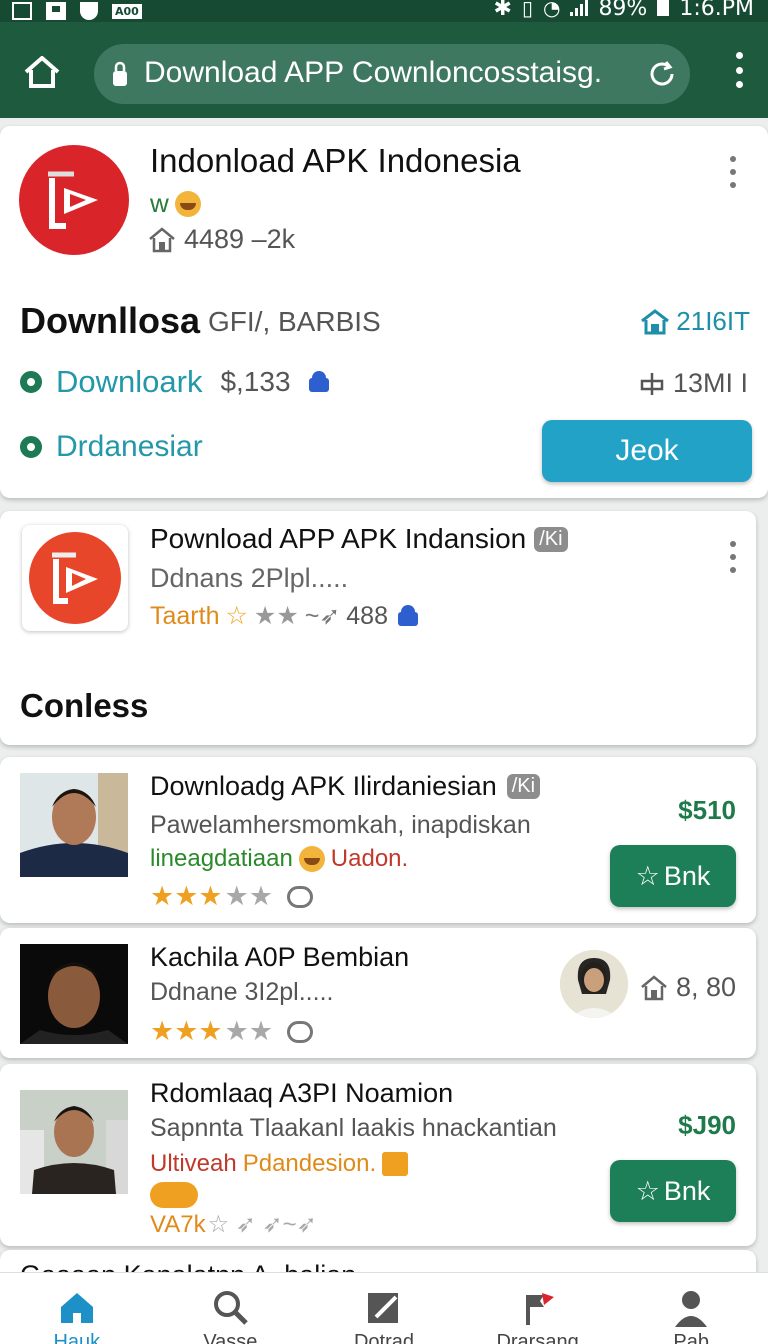 Image resolution: width=768 pixels, height=1344 pixels. I want to click on app-tags: lineagdatiaan Uadon., so click(279, 858).